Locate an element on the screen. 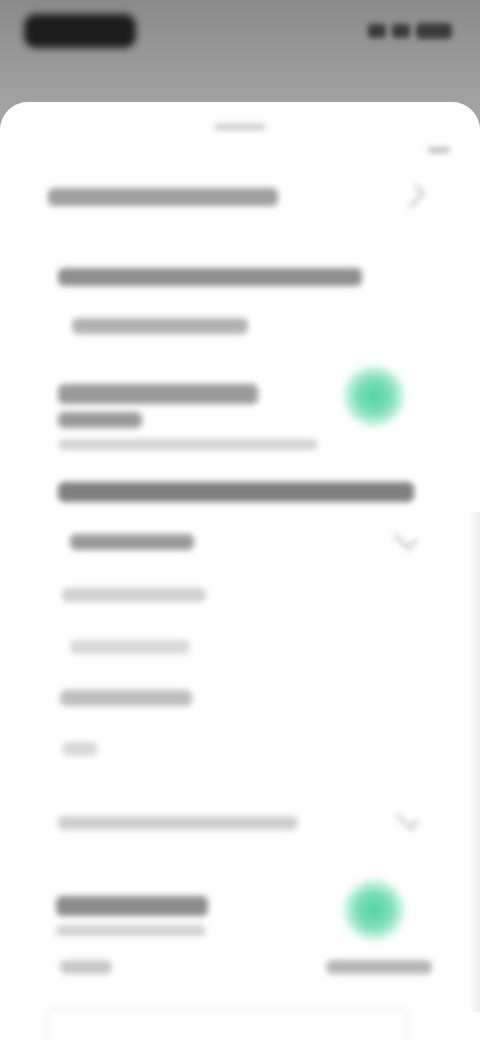 This screenshot has height=1040, width=480. section-1-heading-text is located at coordinates (210, 277).